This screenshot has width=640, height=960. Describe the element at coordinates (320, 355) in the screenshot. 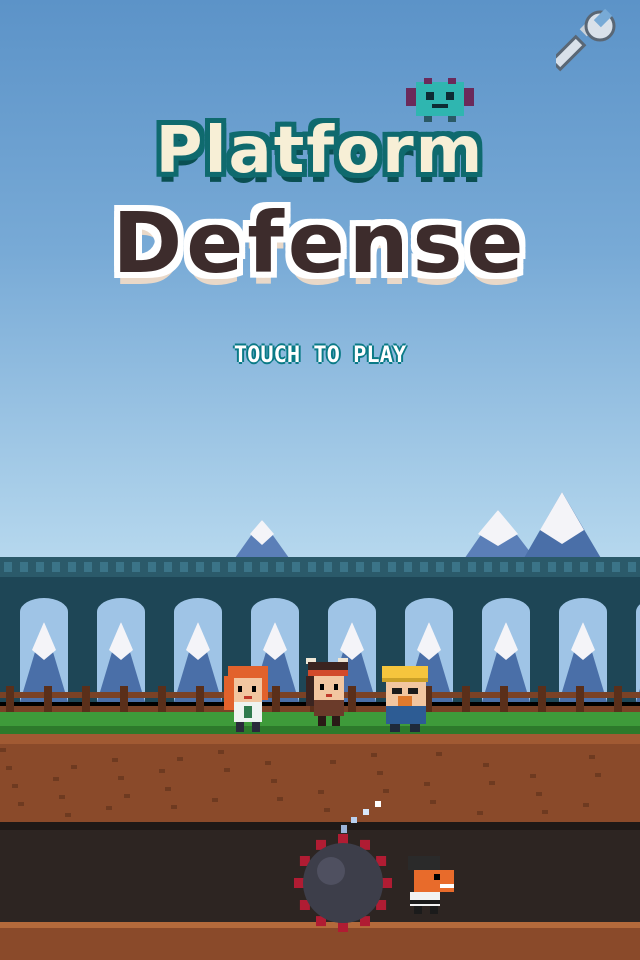

I see `touch-to-play-prompt: TOUCH TO PLAY` at that location.